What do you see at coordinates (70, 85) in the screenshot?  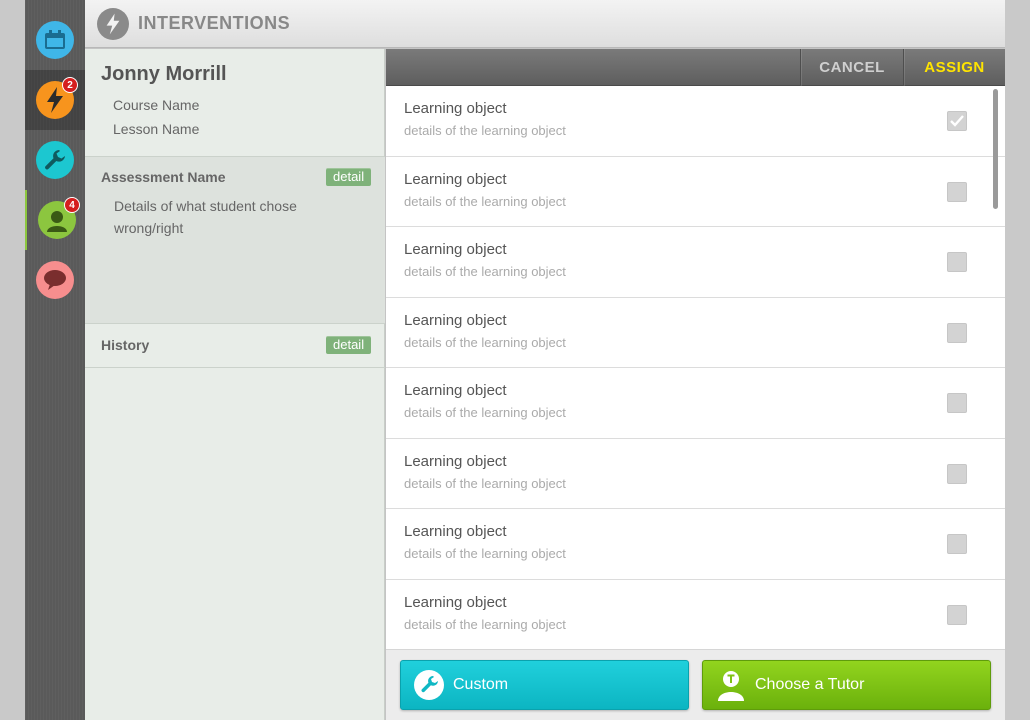 I see `notification-badge: 2` at bounding box center [70, 85].